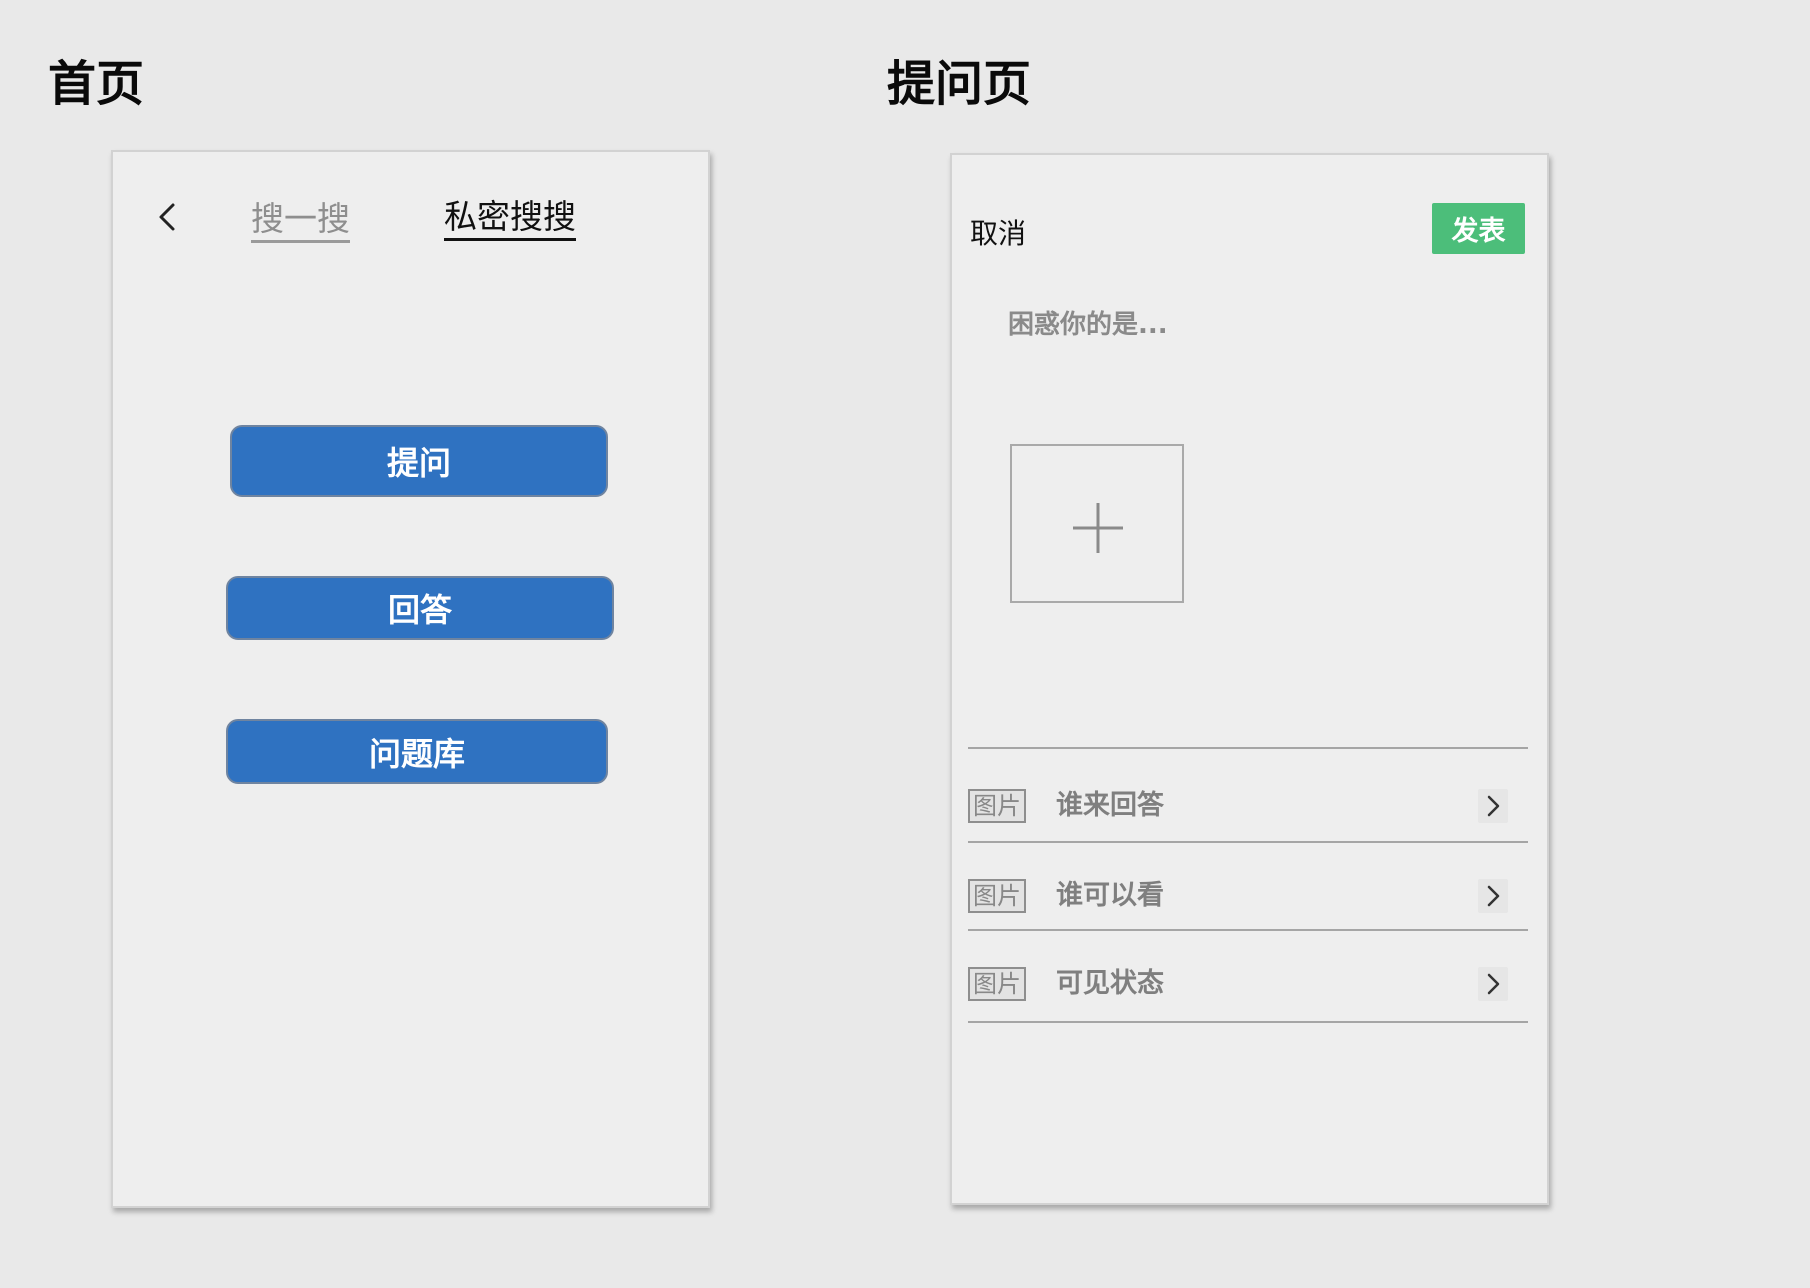  Describe the element at coordinates (419, 461) in the screenshot. I see `ask-question-button: 提问` at that location.